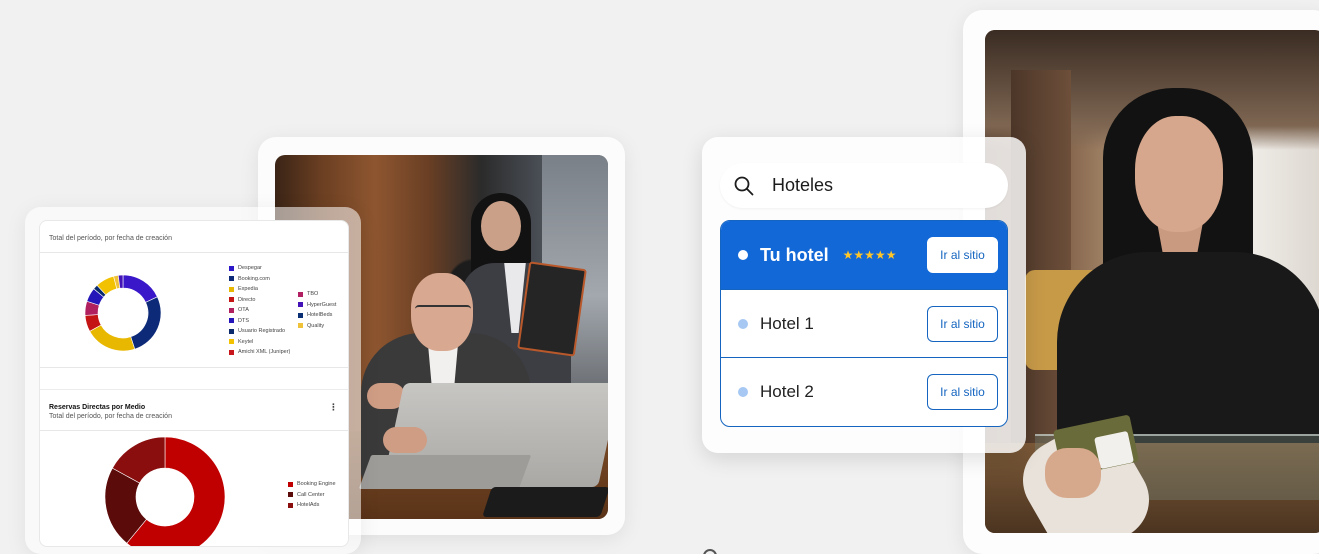 This screenshot has height=554, width=1319. I want to click on legend-item: DTS, so click(259, 321).